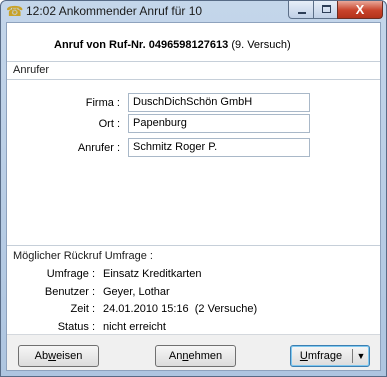  I want to click on firma-field: DuschDichSchön GmbH, so click(219, 102).